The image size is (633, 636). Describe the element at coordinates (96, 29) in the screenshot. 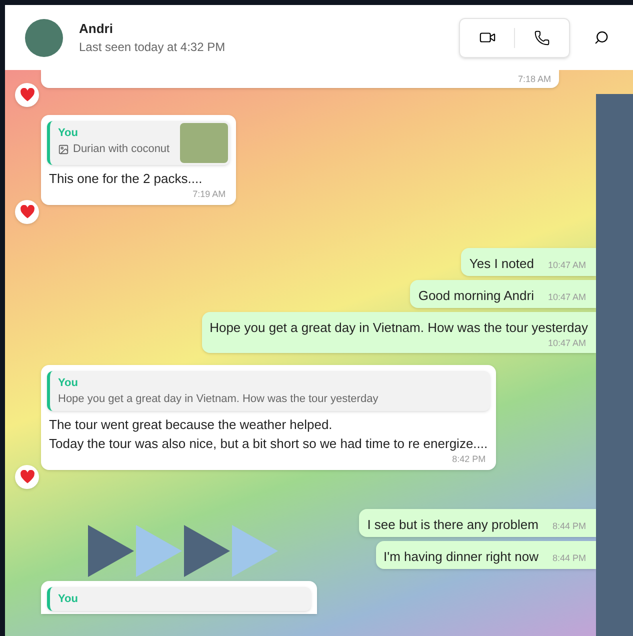

I see `contact-name: Andri` at that location.